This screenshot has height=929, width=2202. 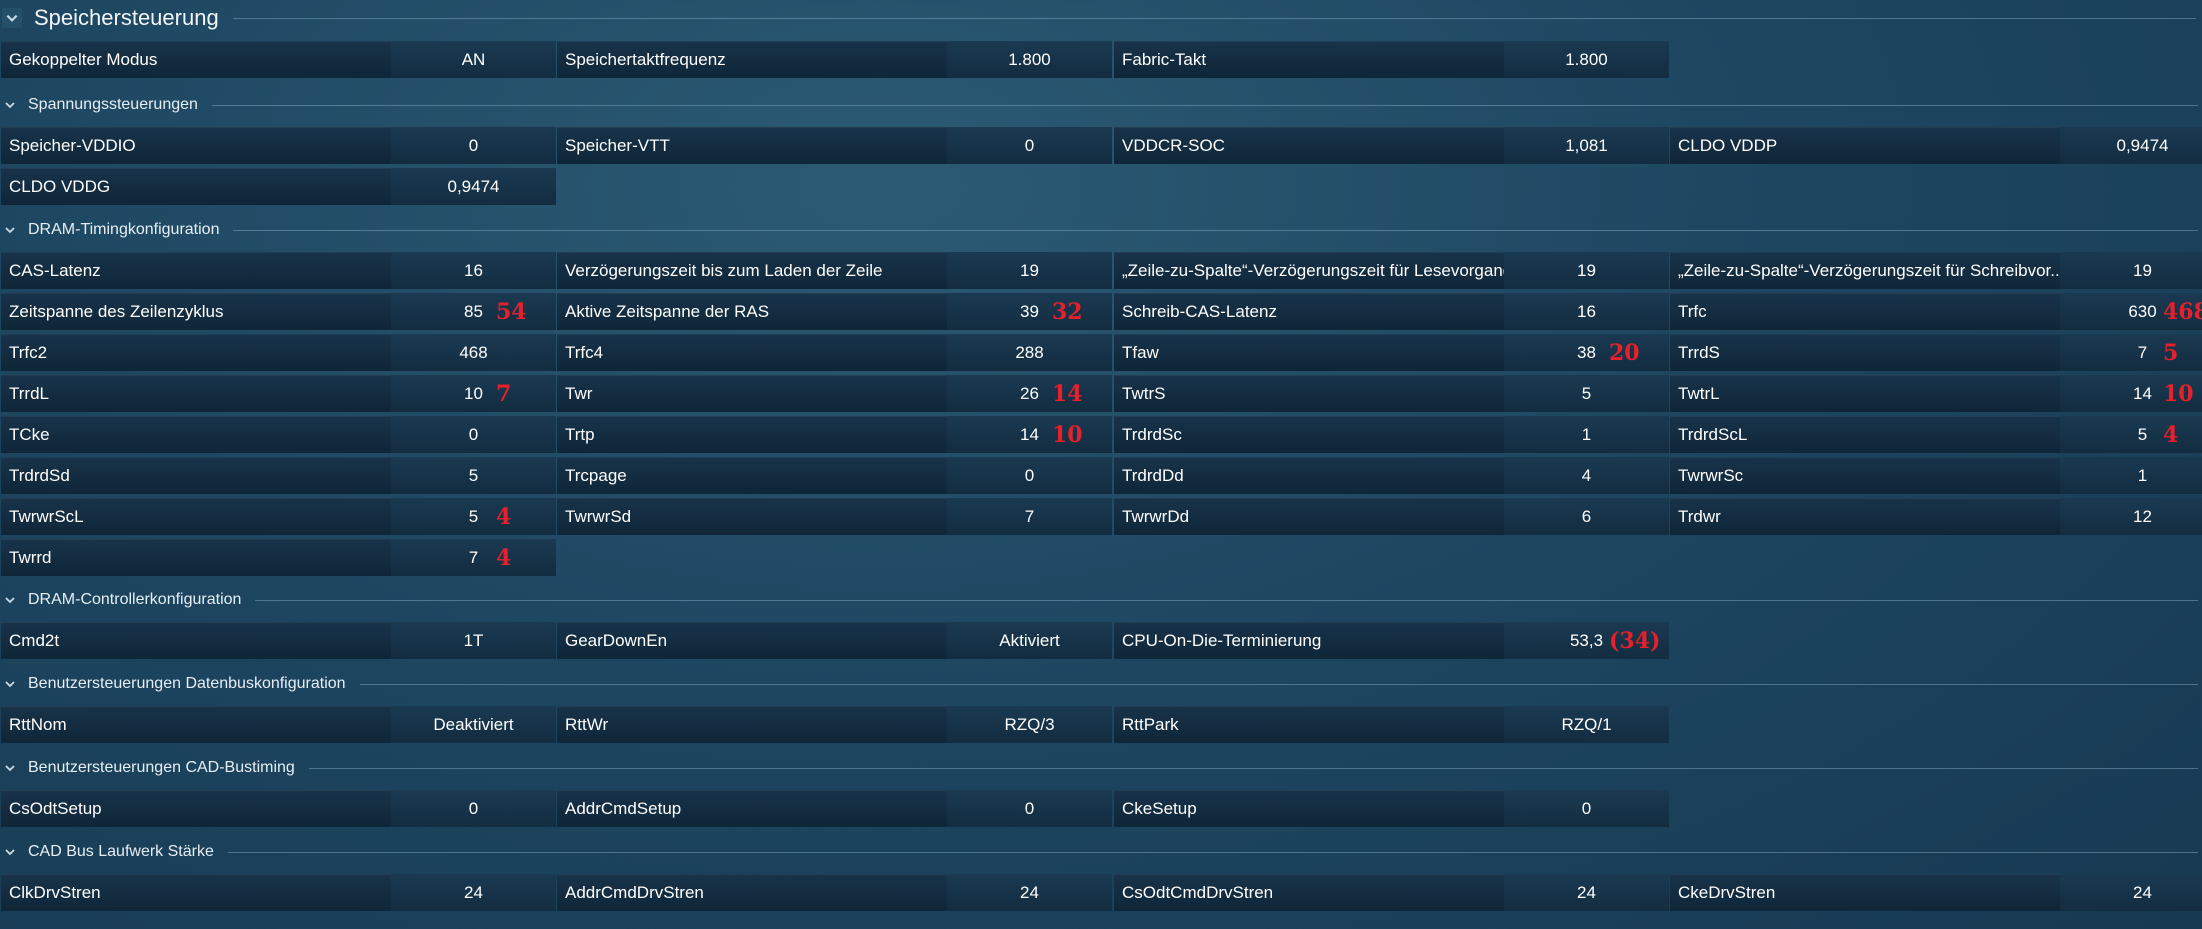 I want to click on setting-value-field: 4, so click(x=1586, y=475).